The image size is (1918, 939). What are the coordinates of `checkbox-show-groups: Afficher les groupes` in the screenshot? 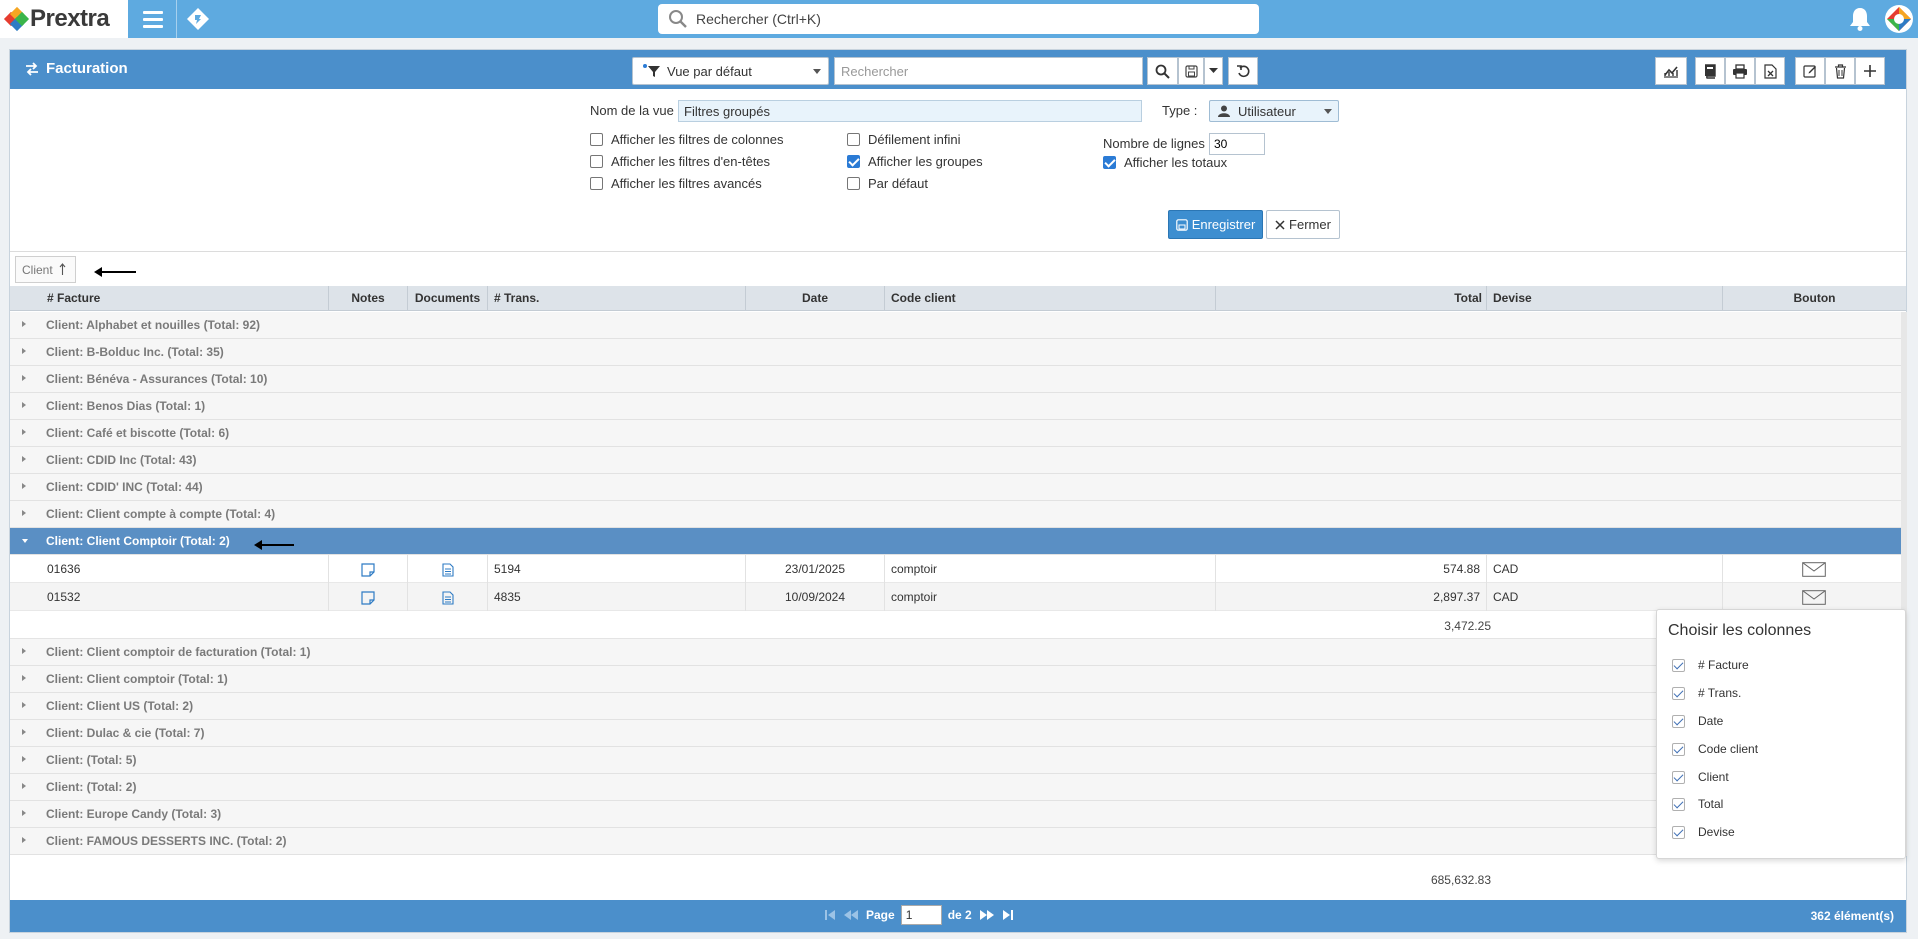 It's located at (915, 161).